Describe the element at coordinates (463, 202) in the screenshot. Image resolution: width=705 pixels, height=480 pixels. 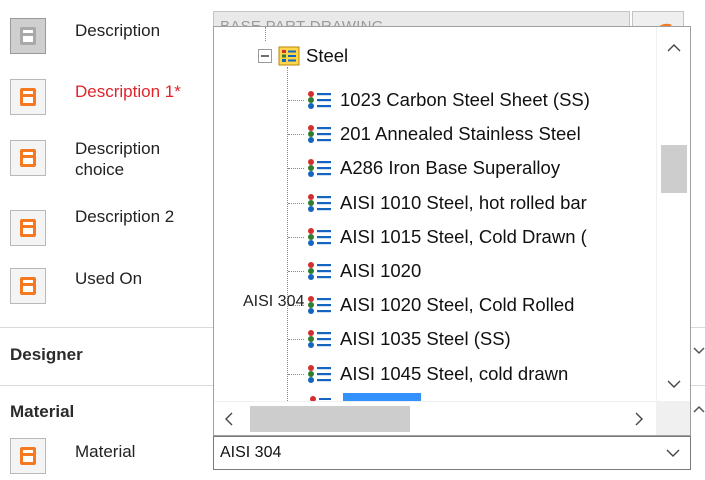
I see `tree-item-label: AISI 1010 Steel, hot rolled bar` at that location.